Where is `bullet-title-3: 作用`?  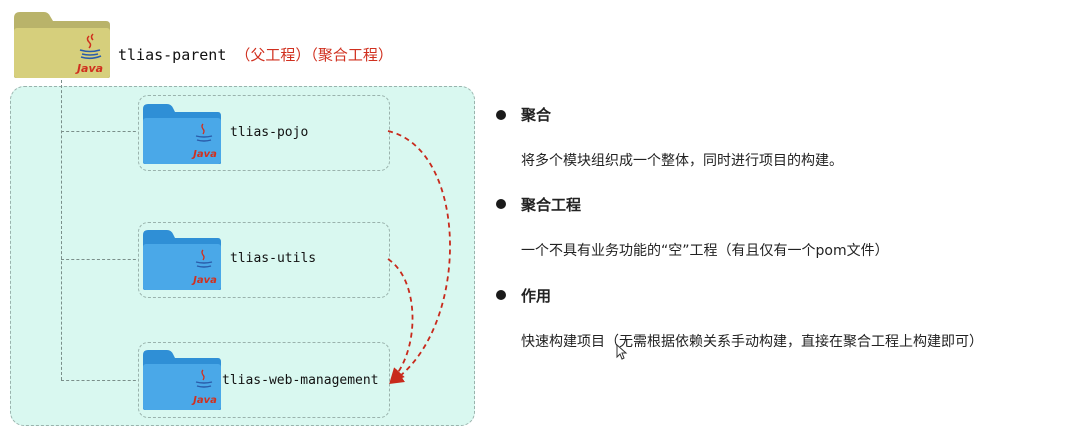
bullet-title-3: 作用 is located at coordinates (536, 296).